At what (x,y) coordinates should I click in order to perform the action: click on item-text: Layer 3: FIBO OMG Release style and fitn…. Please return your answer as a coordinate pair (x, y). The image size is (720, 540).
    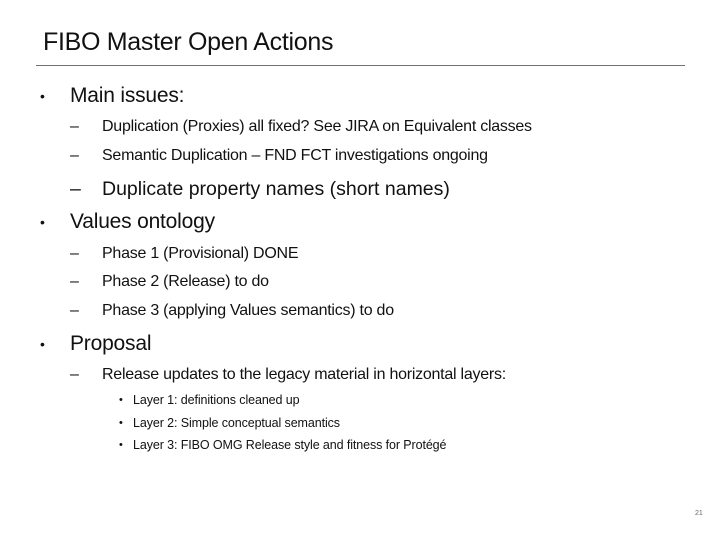
    Looking at the image, I should click on (290, 445).